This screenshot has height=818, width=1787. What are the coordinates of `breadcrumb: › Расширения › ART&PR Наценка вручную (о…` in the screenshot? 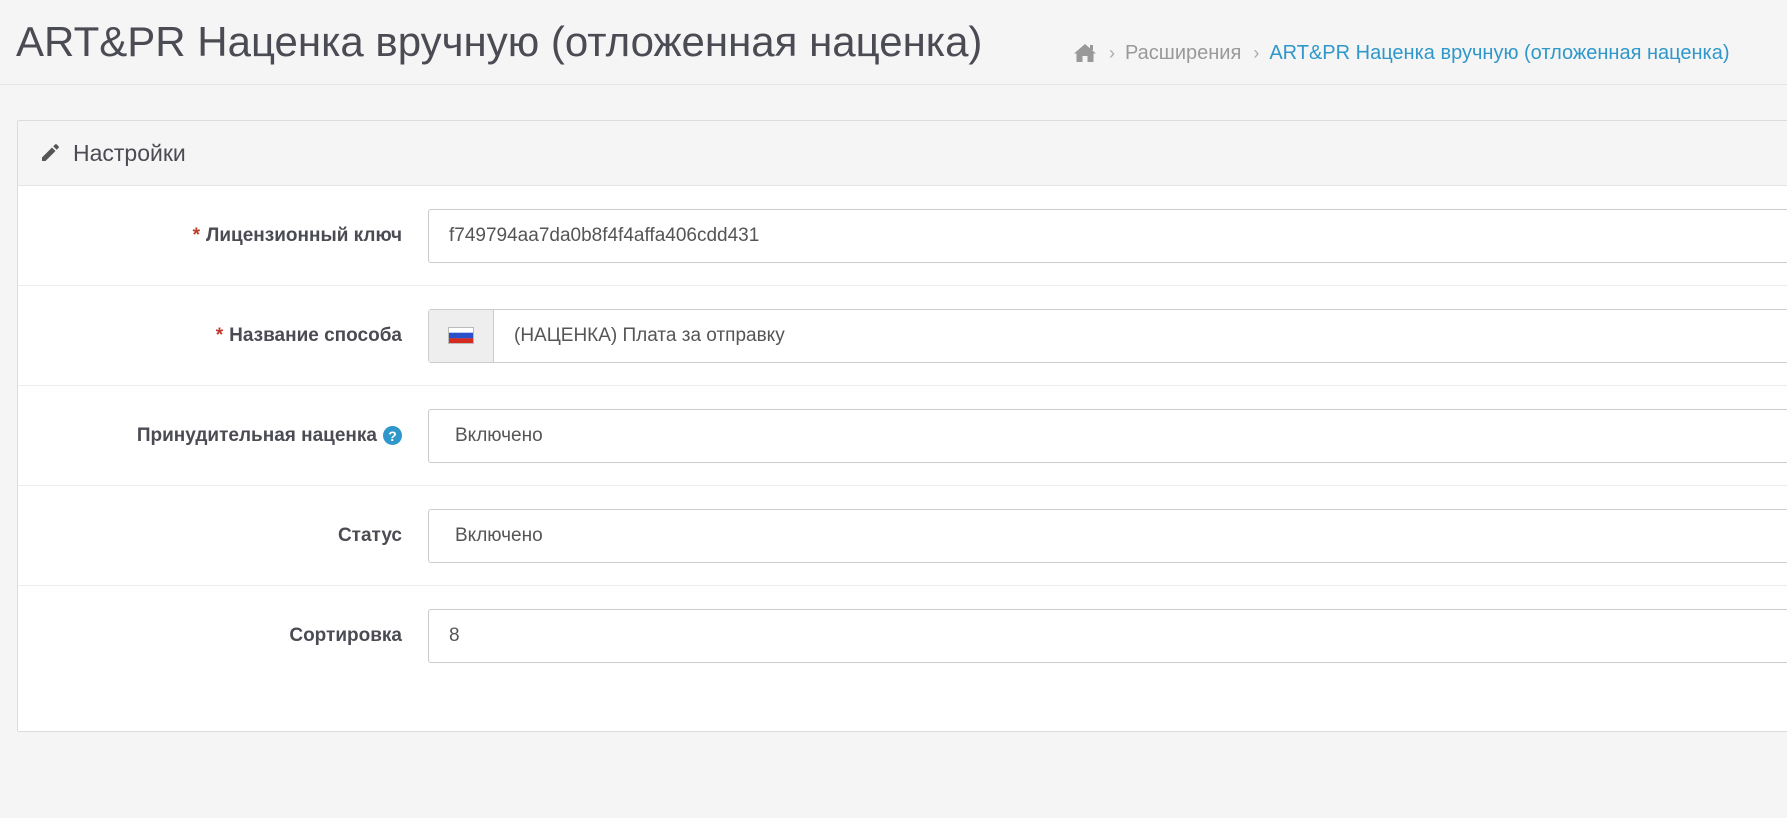 It's located at (1407, 53).